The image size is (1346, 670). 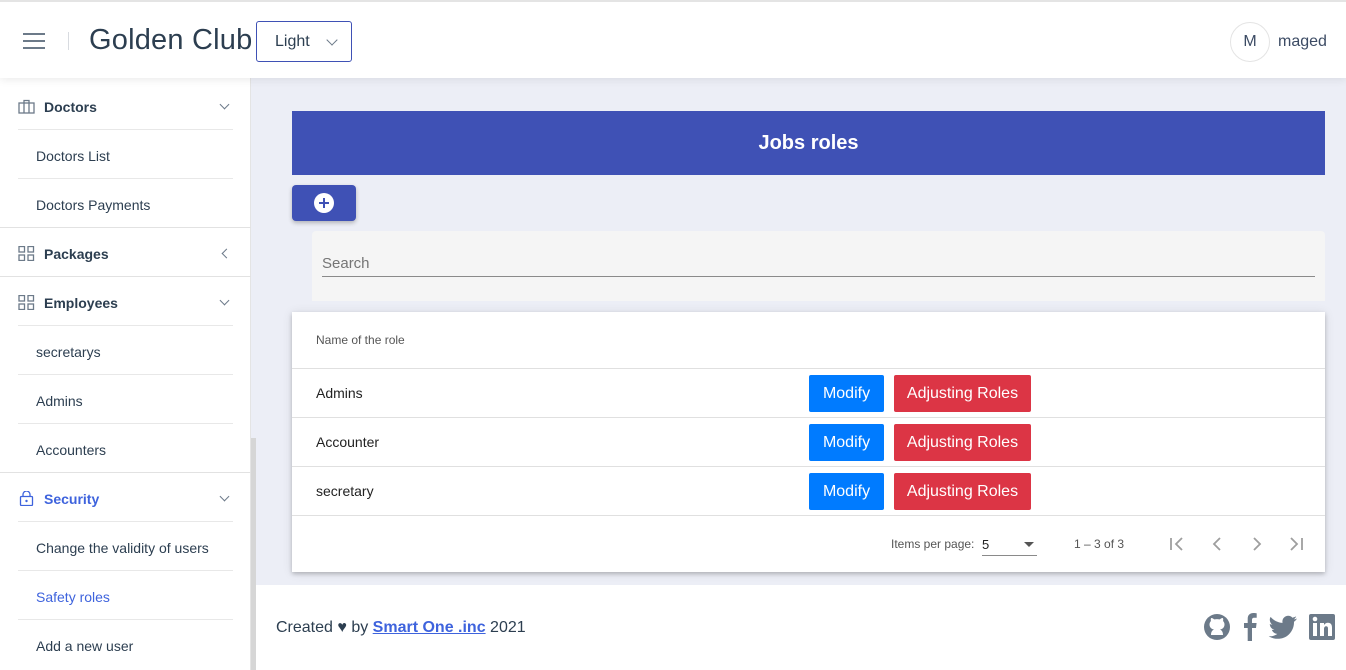 What do you see at coordinates (26, 106) in the screenshot?
I see `briefcase-icon` at bounding box center [26, 106].